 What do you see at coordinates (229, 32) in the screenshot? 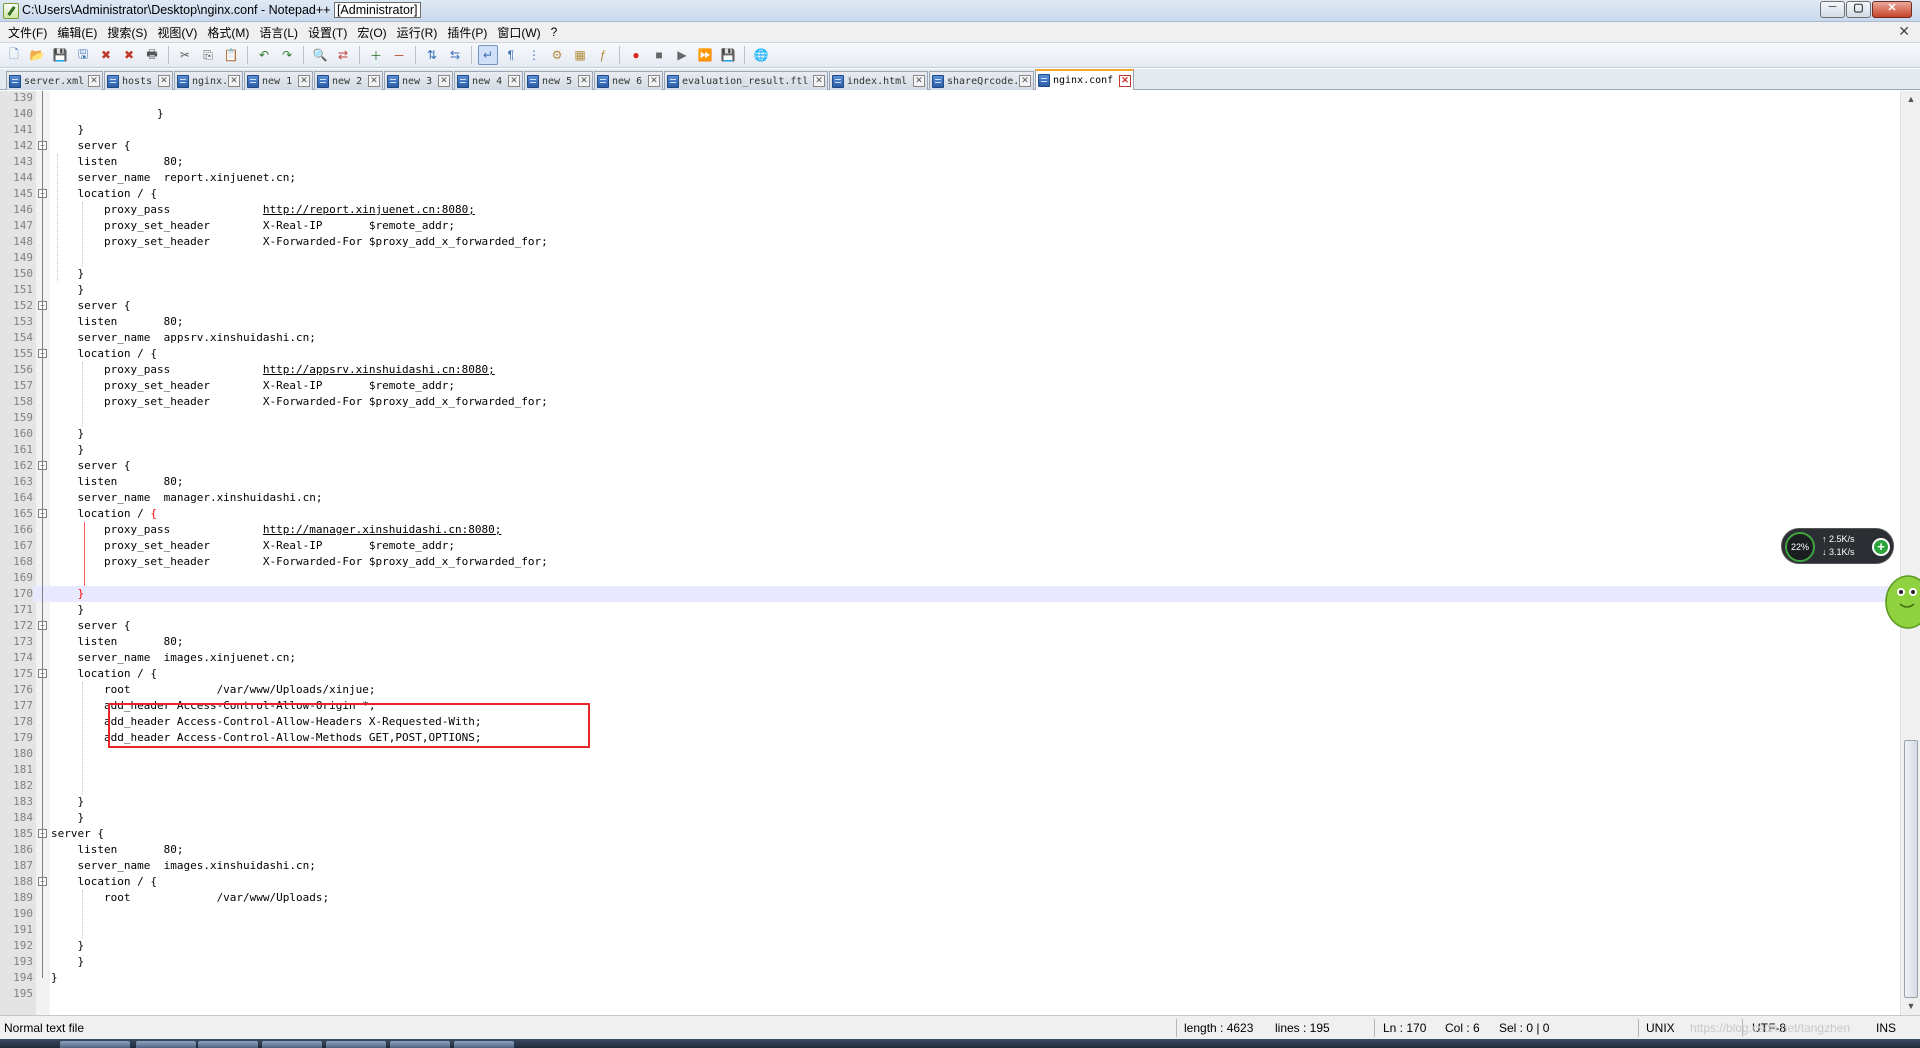
I see `menu-format: 格式(M)` at bounding box center [229, 32].